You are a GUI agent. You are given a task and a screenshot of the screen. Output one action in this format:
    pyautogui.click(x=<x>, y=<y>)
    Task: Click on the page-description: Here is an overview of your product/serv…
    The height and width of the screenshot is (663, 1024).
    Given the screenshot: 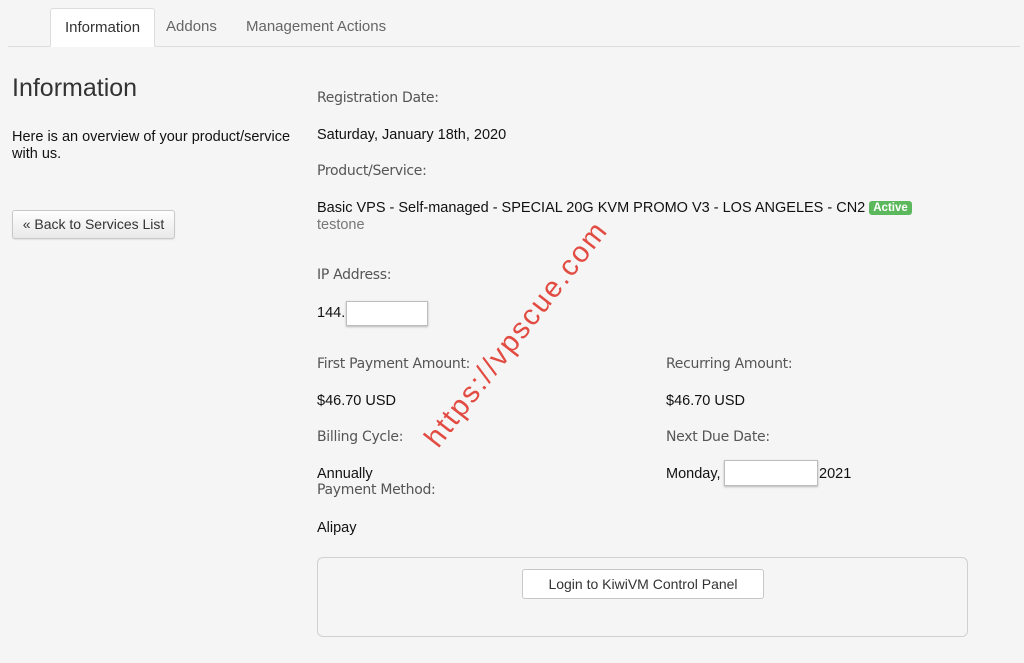 What is the action you would take?
    pyautogui.click(x=151, y=145)
    